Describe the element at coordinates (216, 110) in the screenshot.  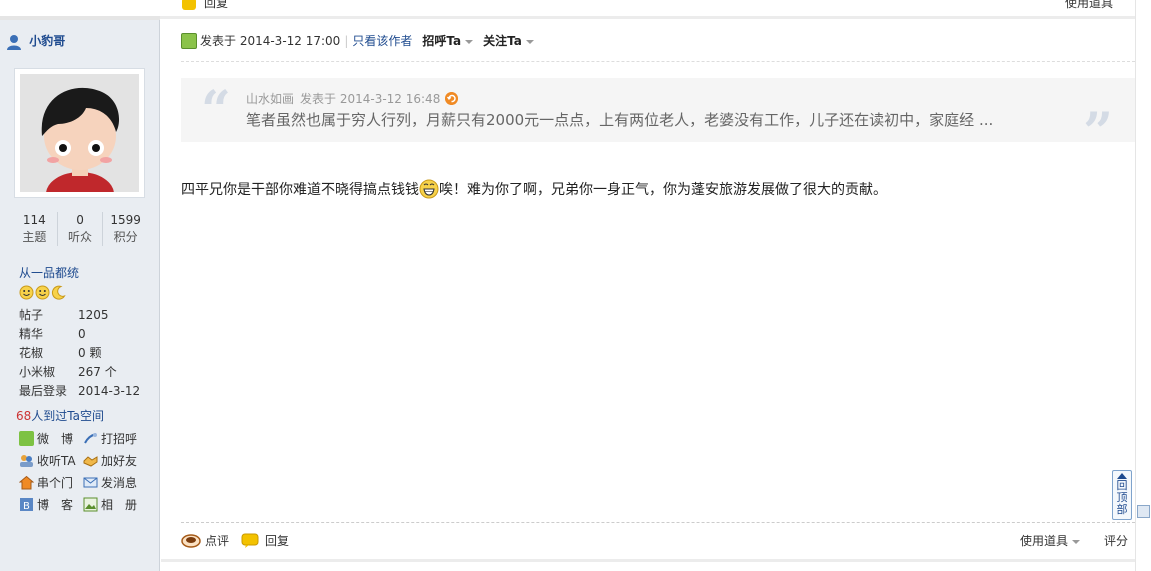
I see `open-quote-icon: “` at that location.